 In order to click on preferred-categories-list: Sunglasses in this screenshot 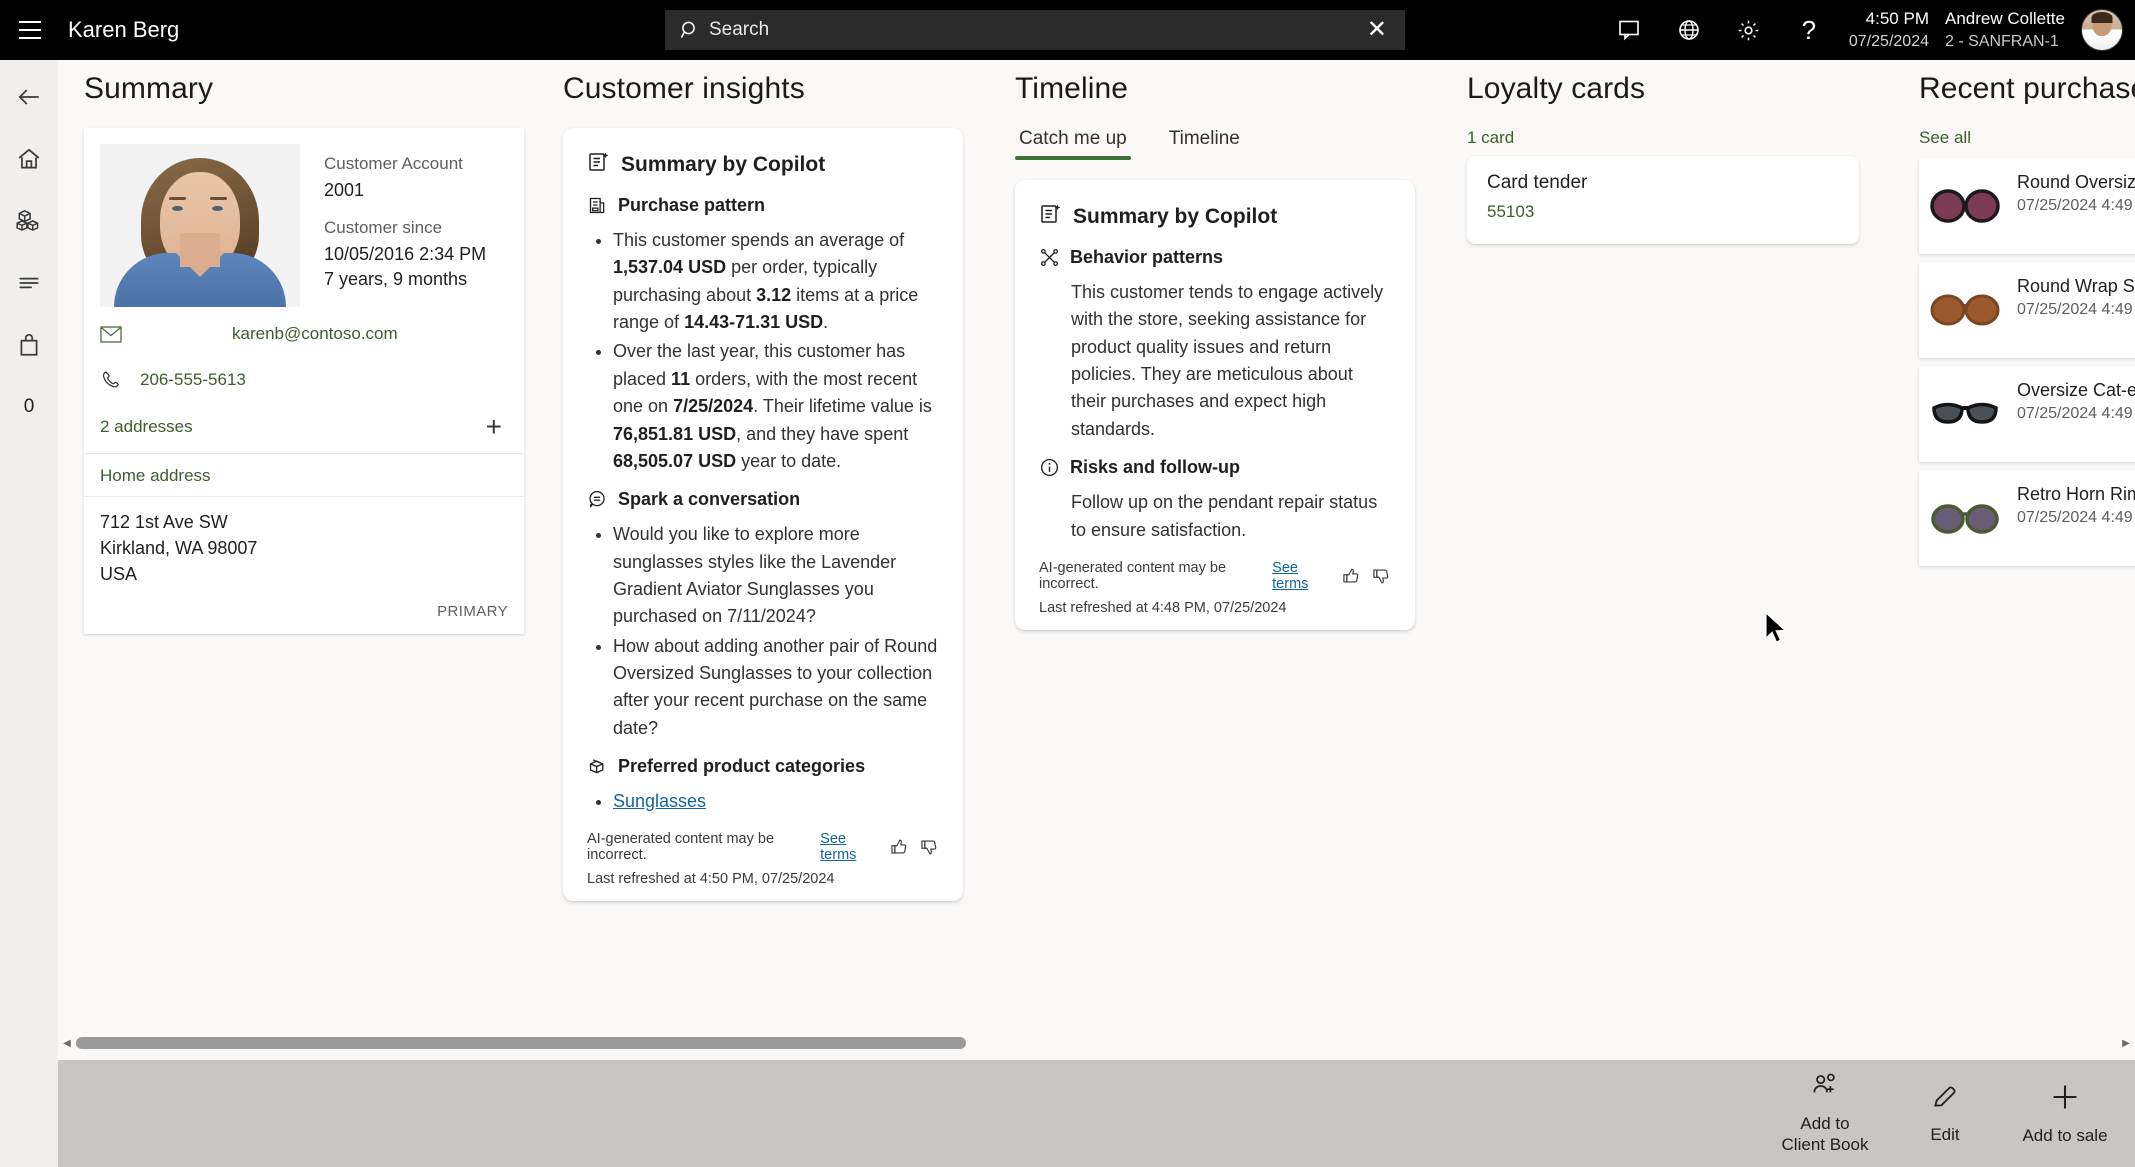, I will do `click(776, 801)`.